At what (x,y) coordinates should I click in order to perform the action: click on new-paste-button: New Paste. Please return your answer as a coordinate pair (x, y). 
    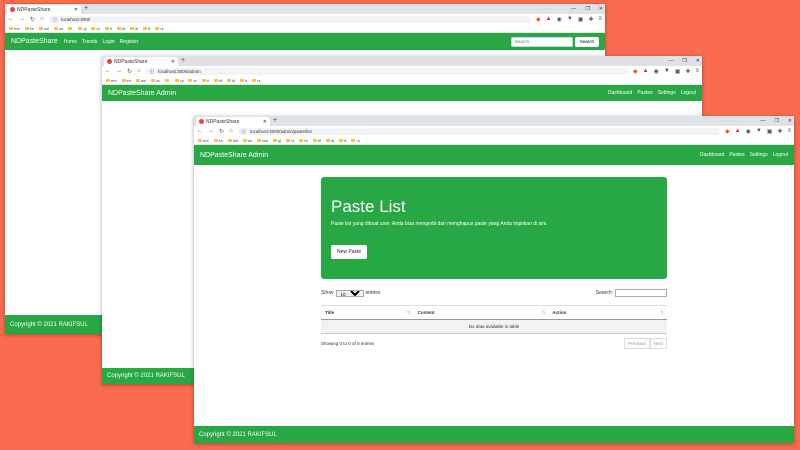
    Looking at the image, I should click on (349, 252).